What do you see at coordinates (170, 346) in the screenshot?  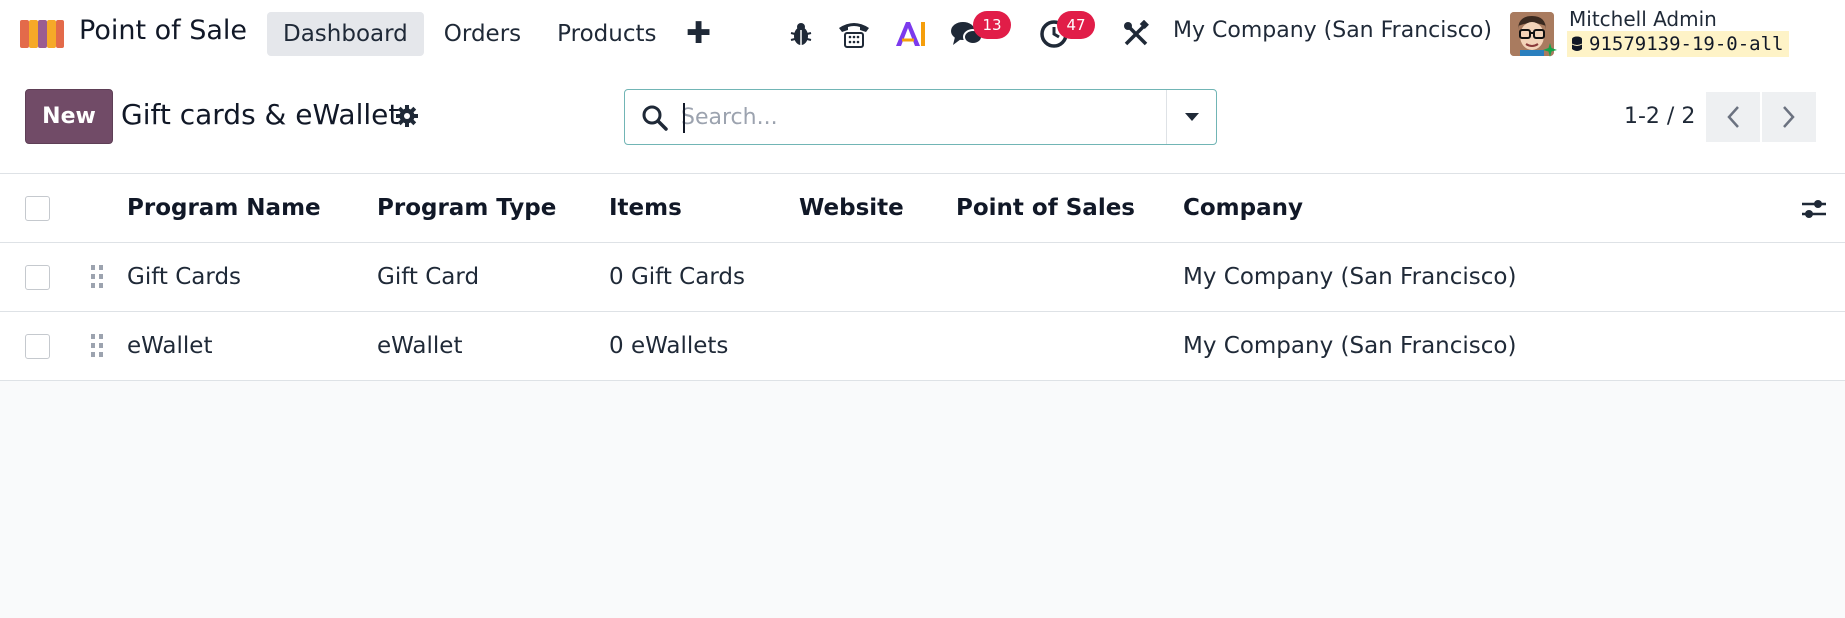 I see `cell-program-name: eWallet` at bounding box center [170, 346].